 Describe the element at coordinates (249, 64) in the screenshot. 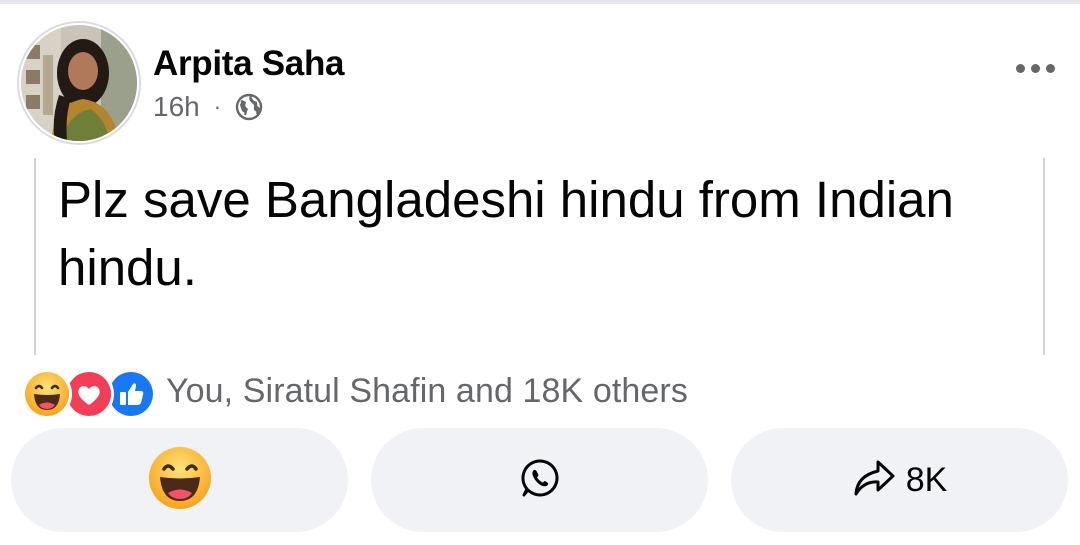

I see `author-name: Arpita Saha` at that location.